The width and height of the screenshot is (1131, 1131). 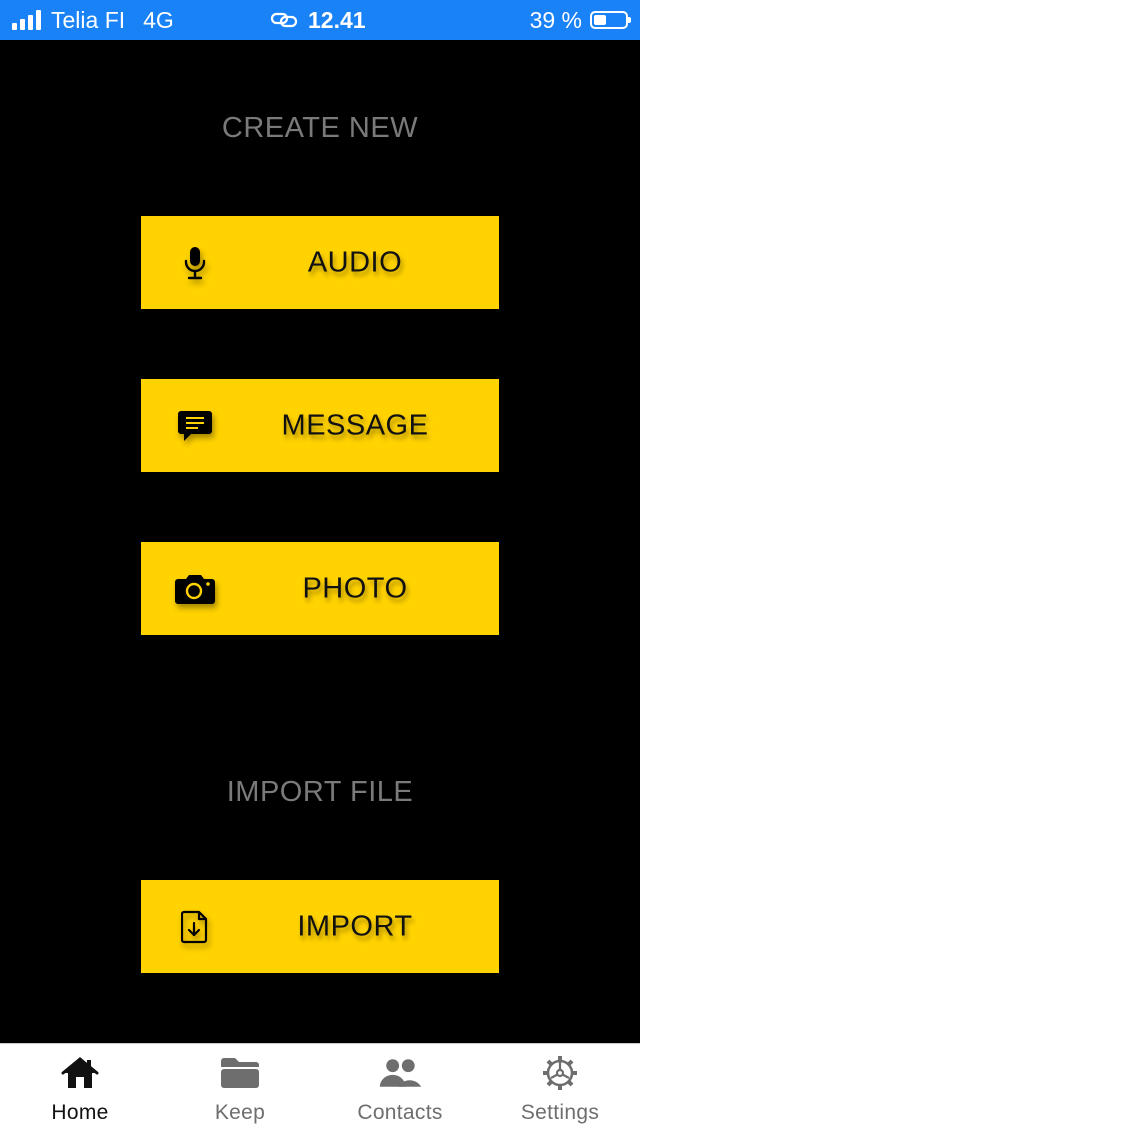 What do you see at coordinates (610, 20) in the screenshot?
I see `battery-icon` at bounding box center [610, 20].